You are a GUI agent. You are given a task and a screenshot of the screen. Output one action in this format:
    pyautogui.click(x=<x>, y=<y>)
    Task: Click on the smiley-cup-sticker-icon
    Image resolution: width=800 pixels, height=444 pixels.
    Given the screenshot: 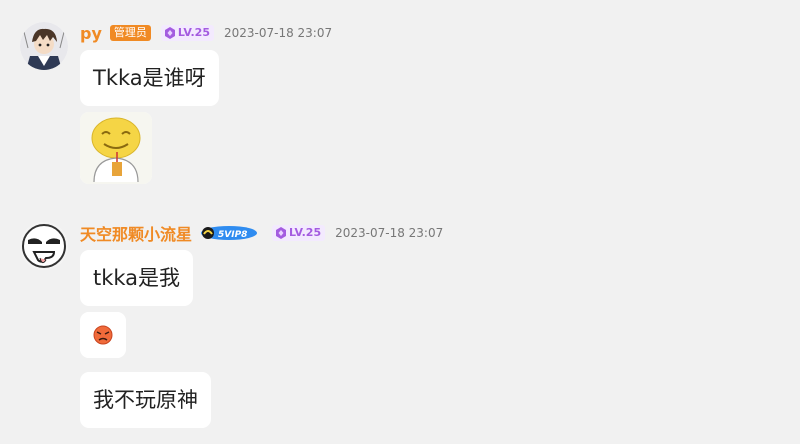 What is the action you would take?
    pyautogui.click(x=116, y=148)
    